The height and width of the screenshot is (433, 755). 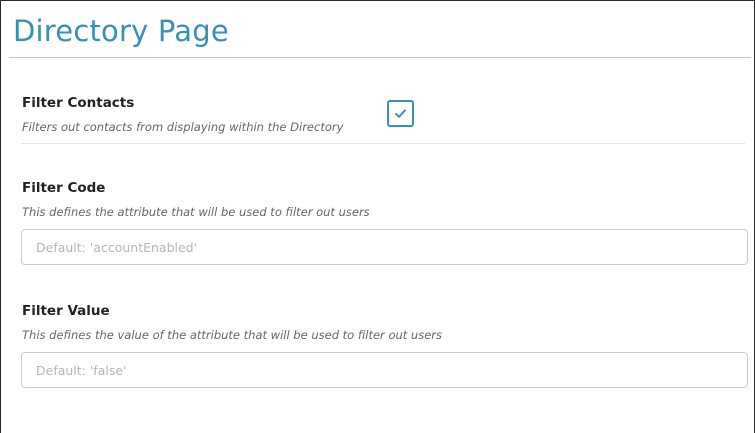 What do you see at coordinates (380, 57) in the screenshot?
I see `title-divider` at bounding box center [380, 57].